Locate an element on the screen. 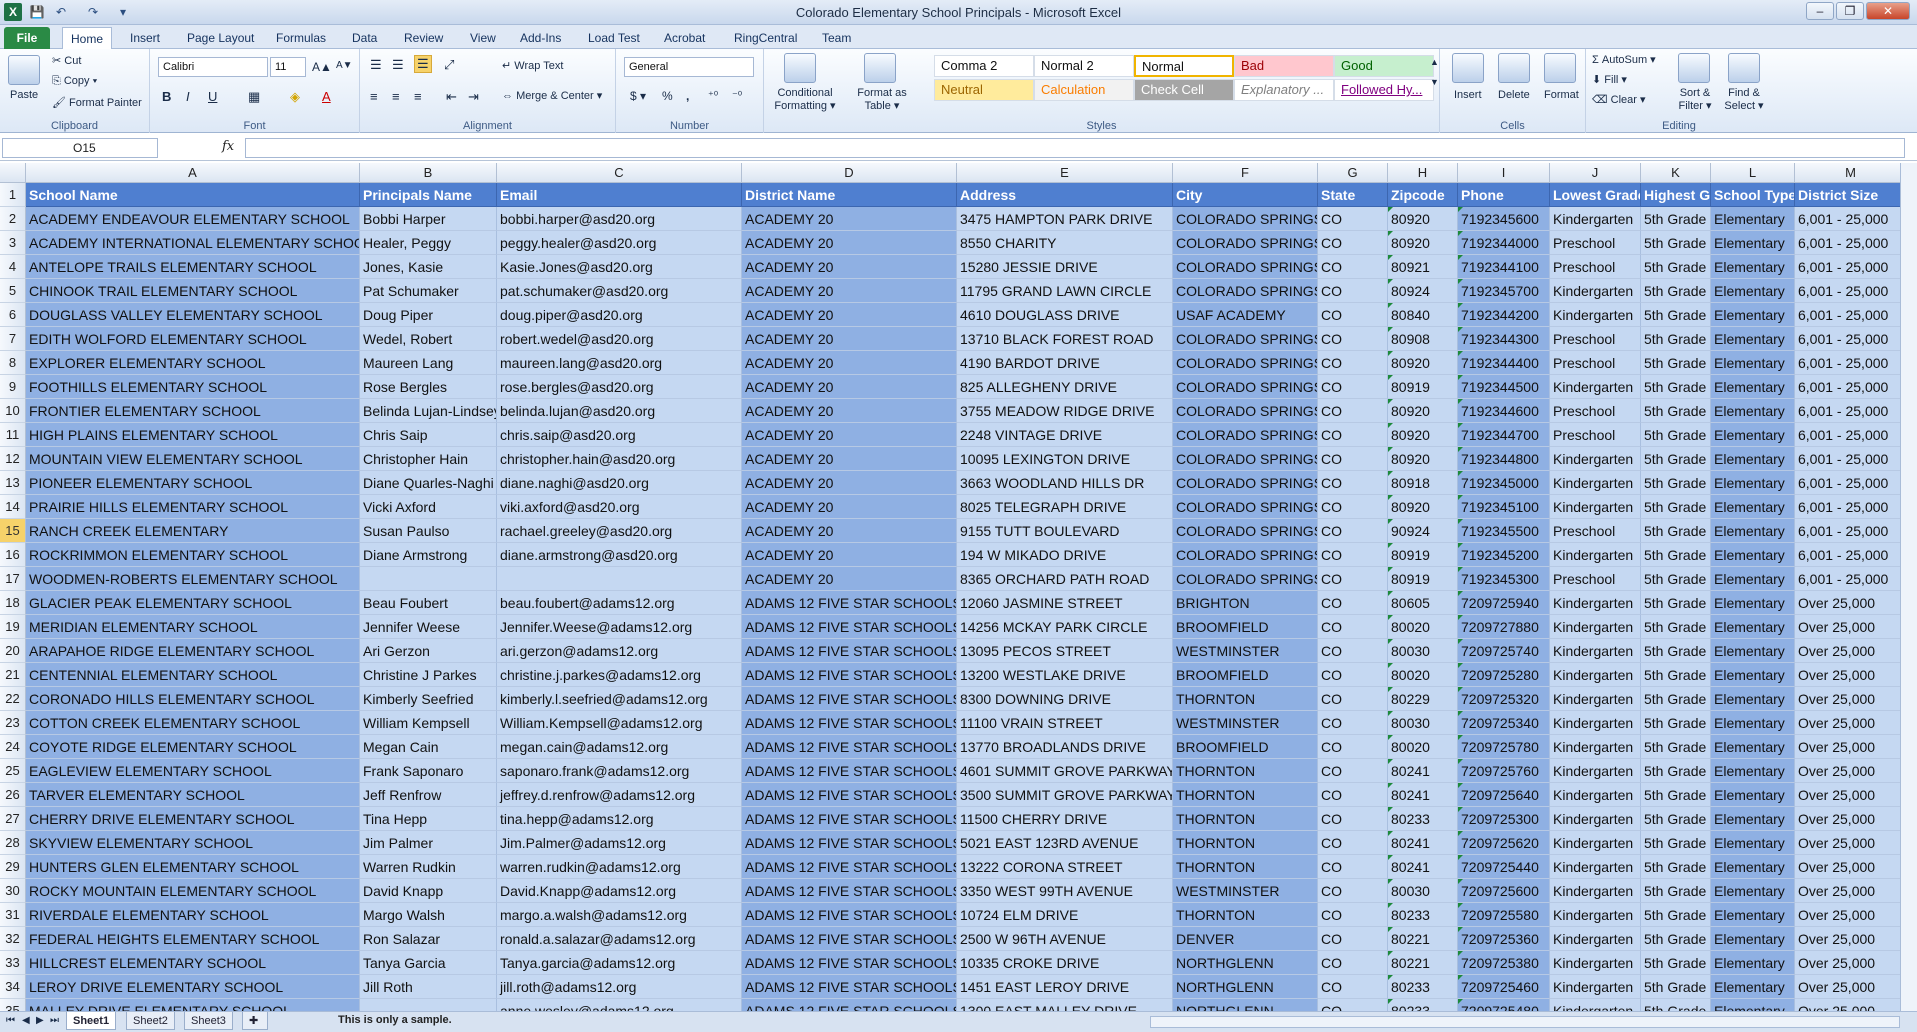 Image resolution: width=1917 pixels, height=1032 pixels. row-header: 34 is located at coordinates (13, 987).